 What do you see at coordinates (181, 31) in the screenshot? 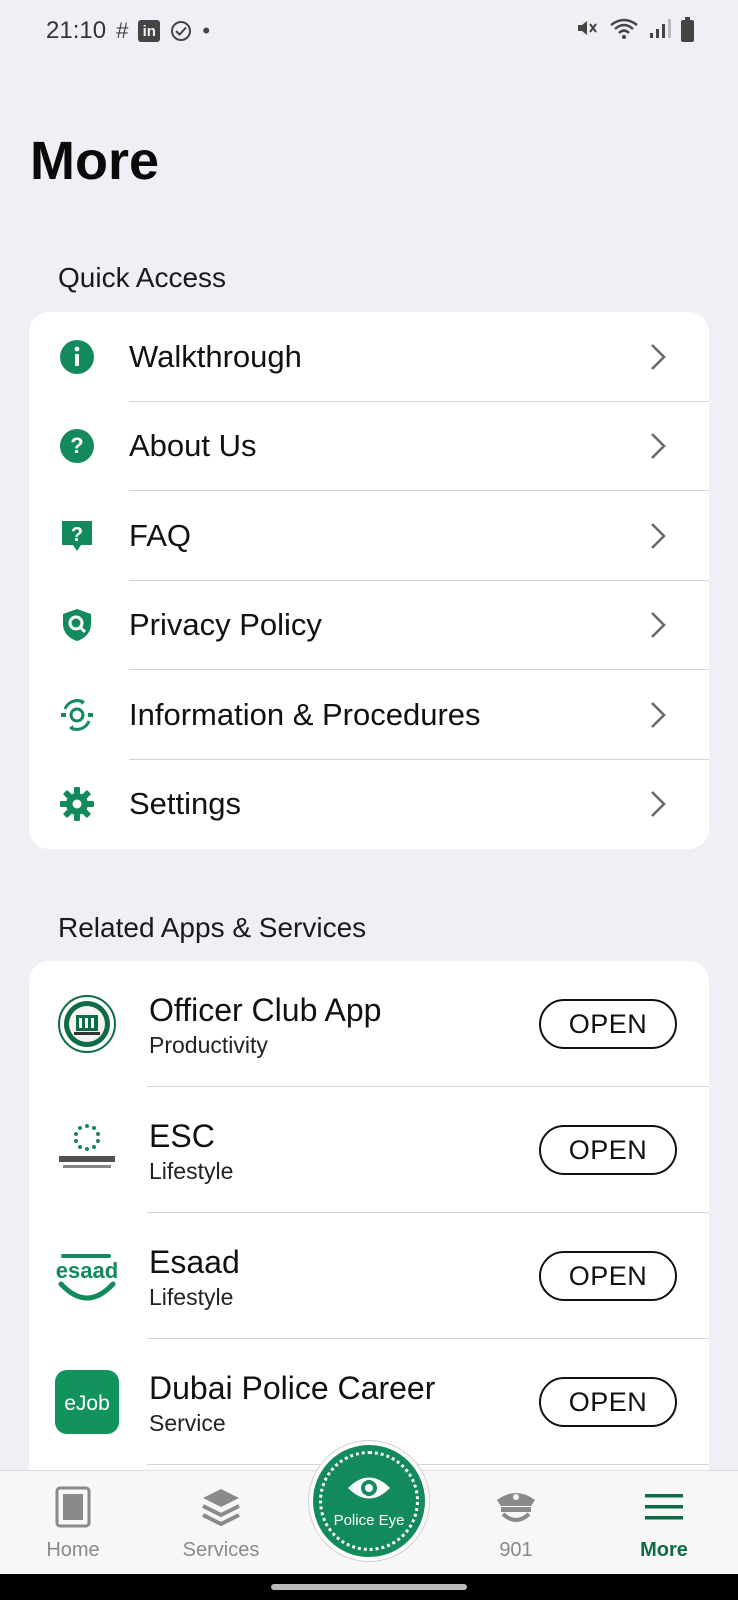
I see `check-circle-icon` at bounding box center [181, 31].